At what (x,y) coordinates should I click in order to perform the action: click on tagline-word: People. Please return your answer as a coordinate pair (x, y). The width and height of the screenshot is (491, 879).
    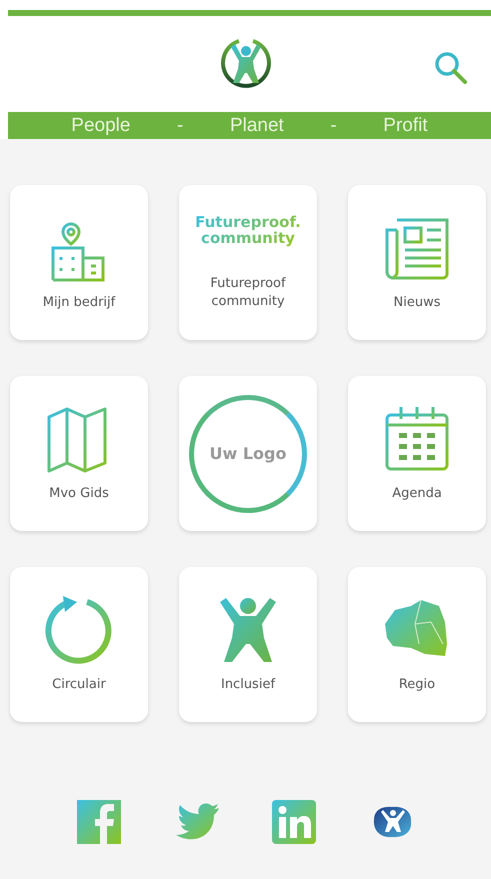
    Looking at the image, I should click on (100, 125).